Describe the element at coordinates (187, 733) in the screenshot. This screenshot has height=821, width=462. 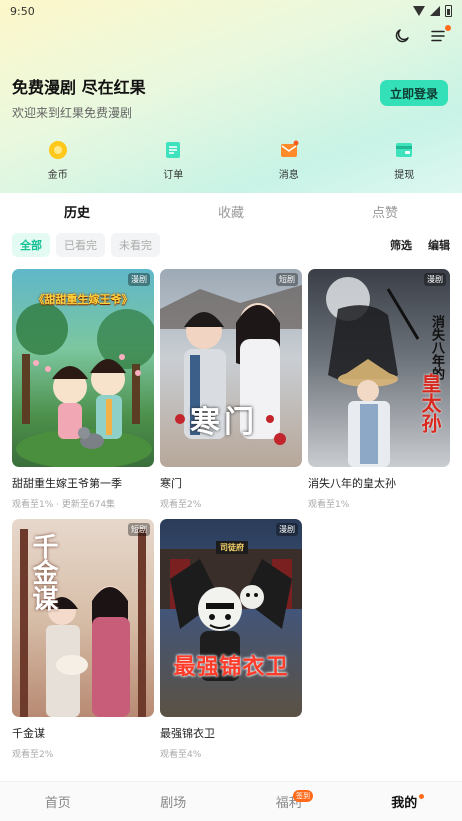
I see `card-title: 最强锦衣卫` at that location.